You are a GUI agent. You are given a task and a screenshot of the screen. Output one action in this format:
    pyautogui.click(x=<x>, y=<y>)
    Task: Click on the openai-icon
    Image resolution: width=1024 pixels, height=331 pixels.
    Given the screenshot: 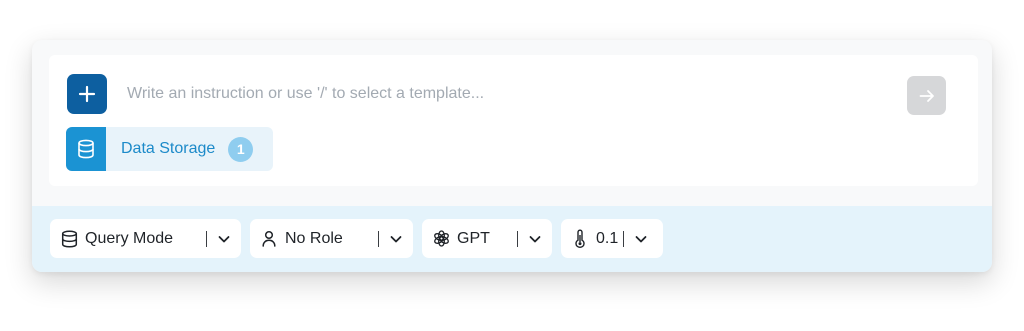 What is the action you would take?
    pyautogui.click(x=441, y=239)
    